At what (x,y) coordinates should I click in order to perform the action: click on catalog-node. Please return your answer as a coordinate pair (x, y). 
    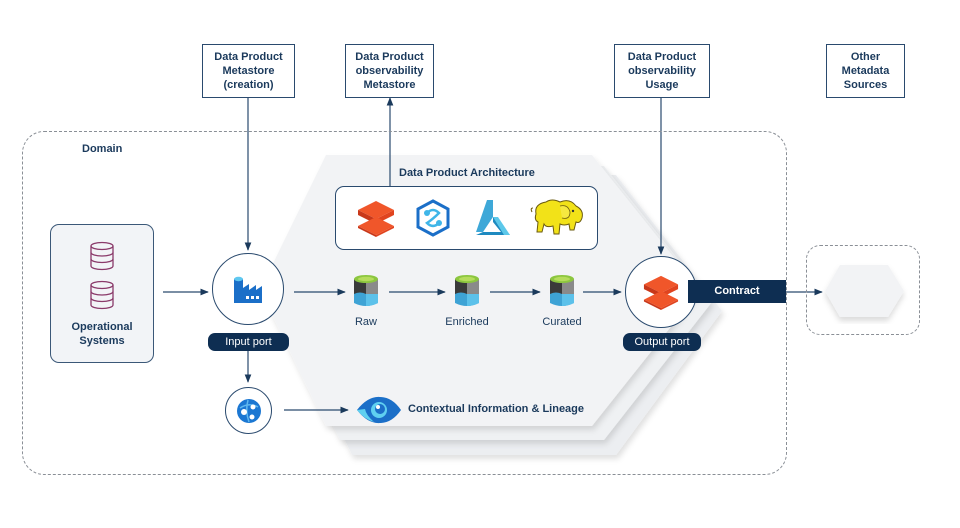
    Looking at the image, I should click on (248, 410).